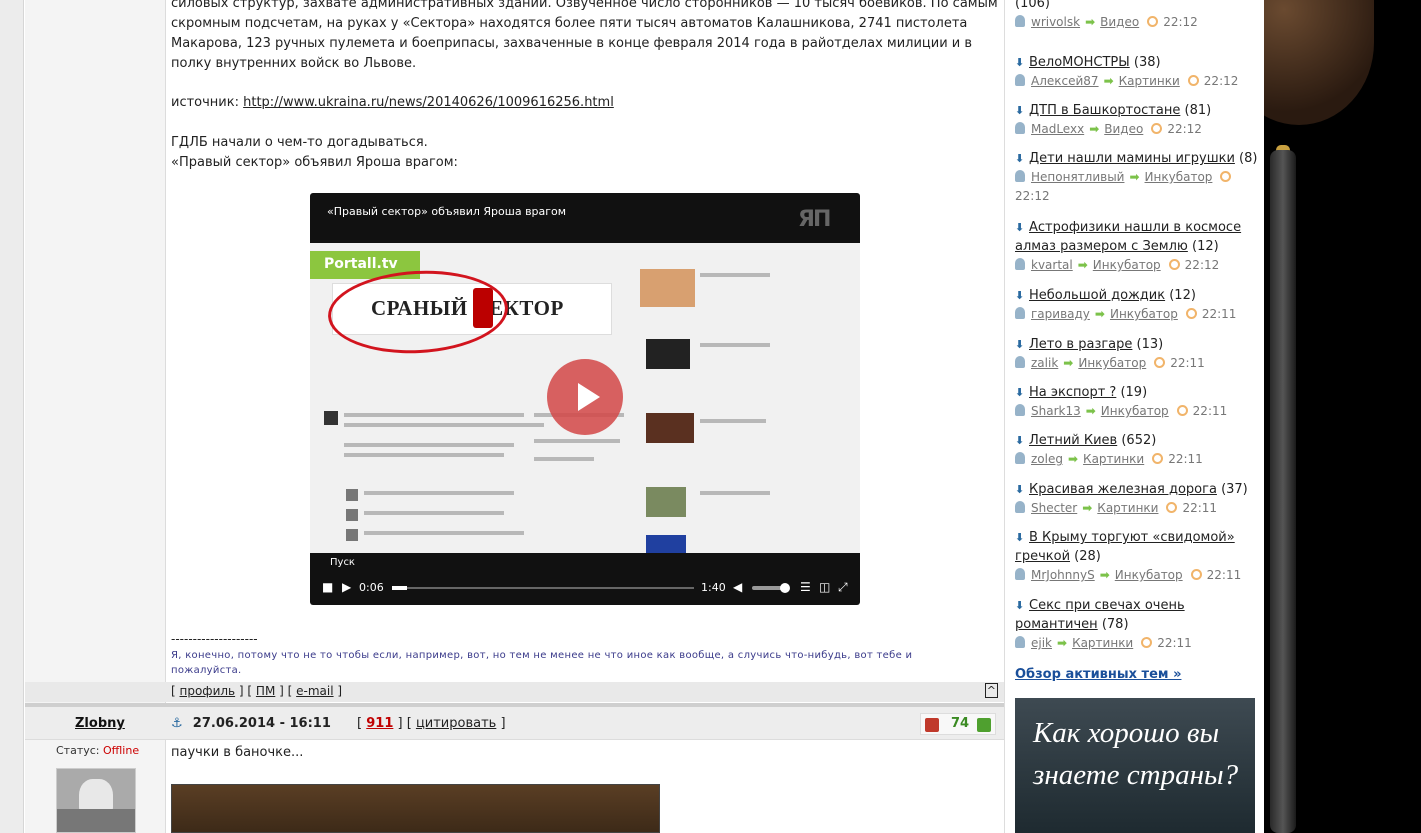  What do you see at coordinates (824, 587) in the screenshot?
I see `window-icon: ◫` at bounding box center [824, 587].